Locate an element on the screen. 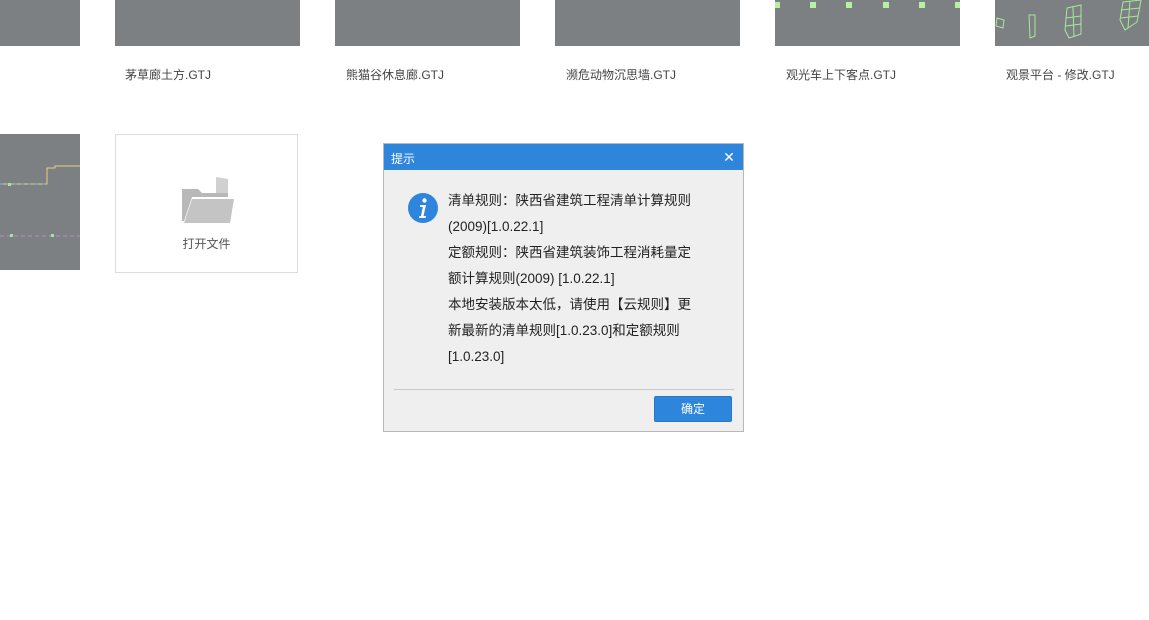  open-file-tile: 打开文件 is located at coordinates (206, 203).